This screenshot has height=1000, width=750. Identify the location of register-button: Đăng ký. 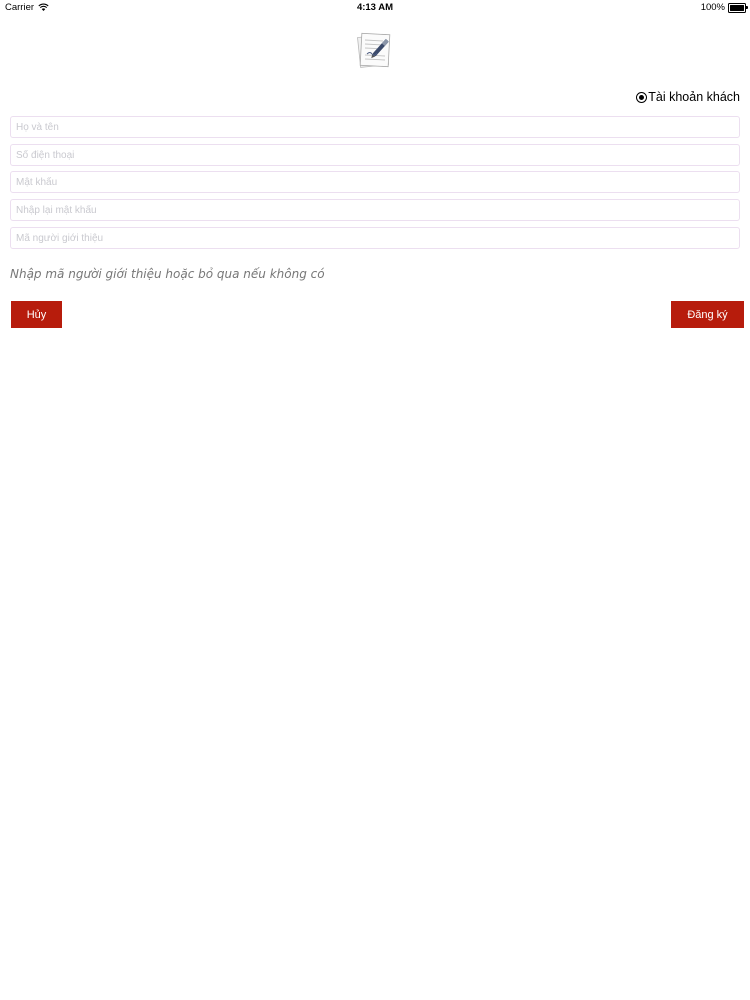
(707, 314).